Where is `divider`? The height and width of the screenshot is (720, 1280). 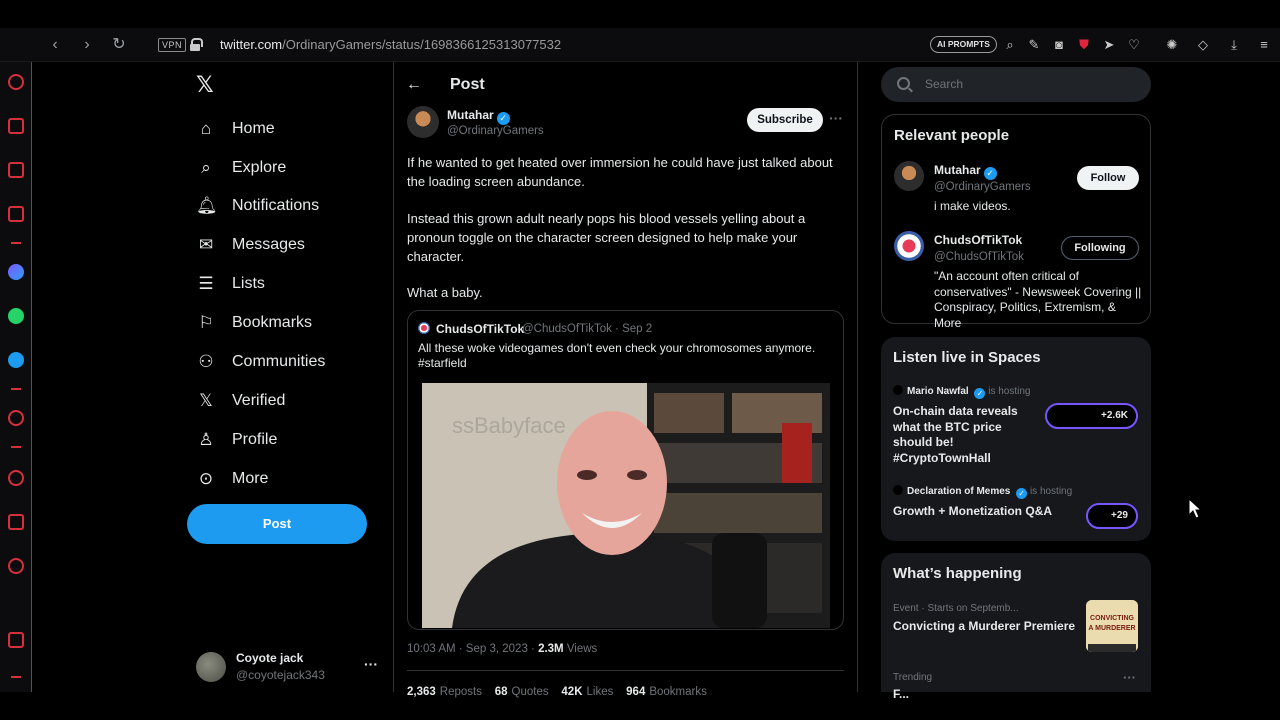 divider is located at coordinates (625, 670).